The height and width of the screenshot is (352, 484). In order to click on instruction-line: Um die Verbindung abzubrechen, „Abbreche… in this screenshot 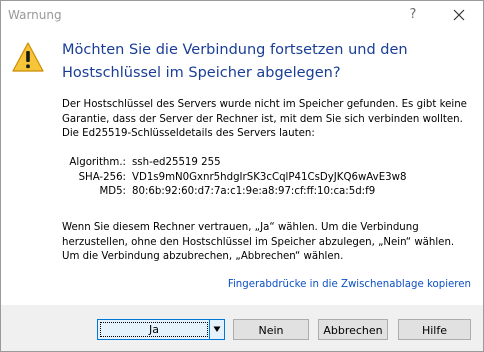, I will do `click(203, 256)`.